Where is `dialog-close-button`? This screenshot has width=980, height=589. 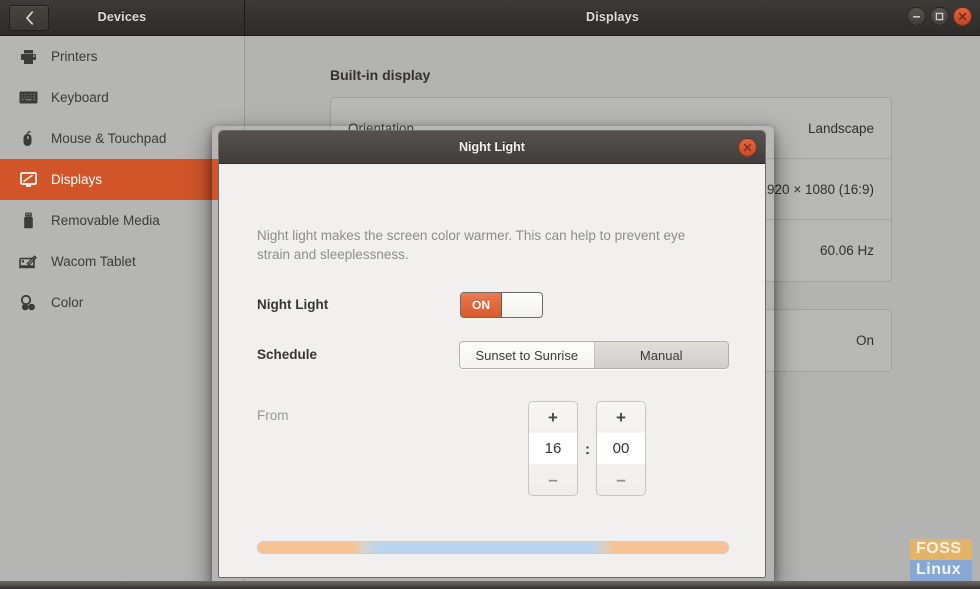
dialog-close-button is located at coordinates (747, 147).